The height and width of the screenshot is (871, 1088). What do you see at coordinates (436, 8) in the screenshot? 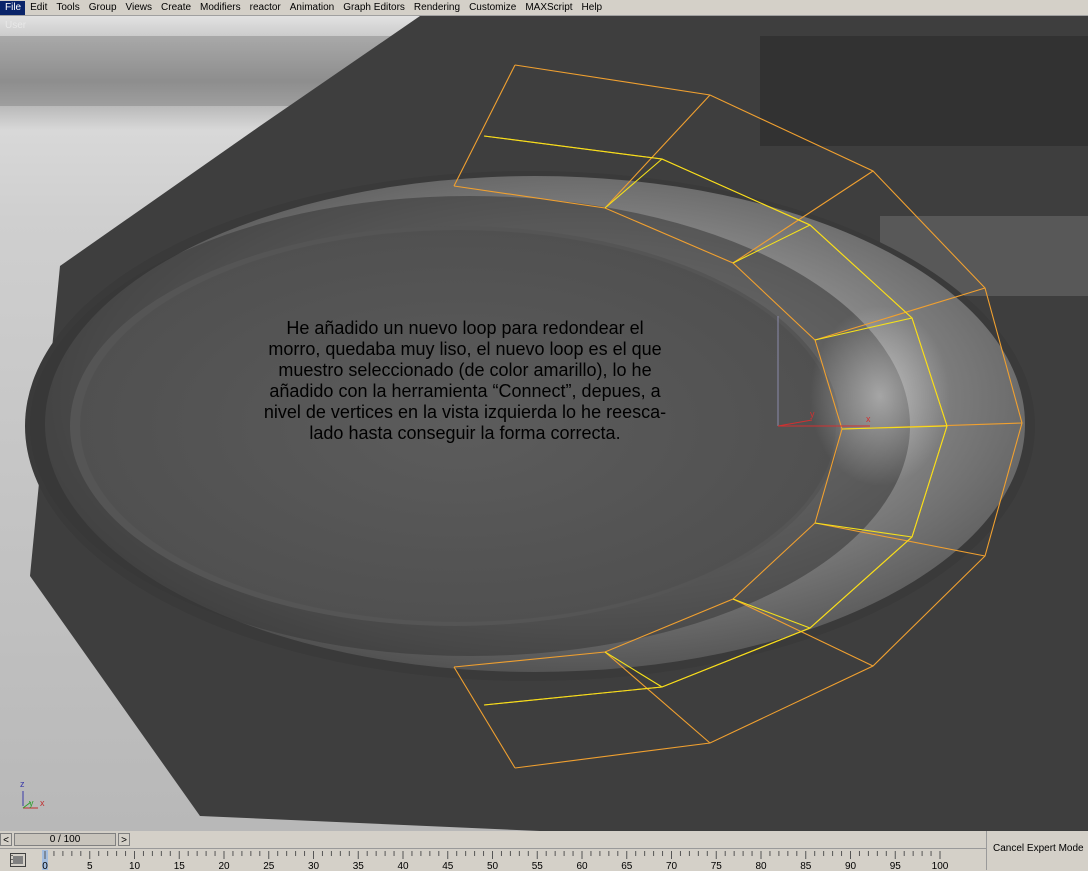
I see `menu-rendering: Rendering` at bounding box center [436, 8].